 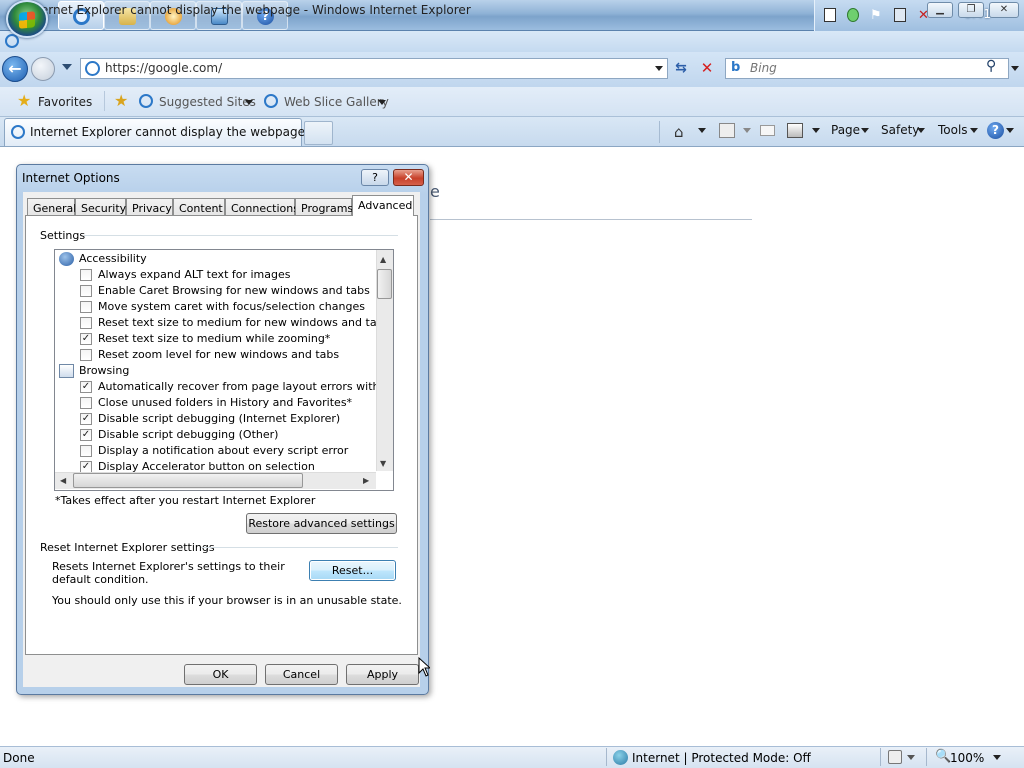 I want to click on browsing-icon, so click(x=66, y=371).